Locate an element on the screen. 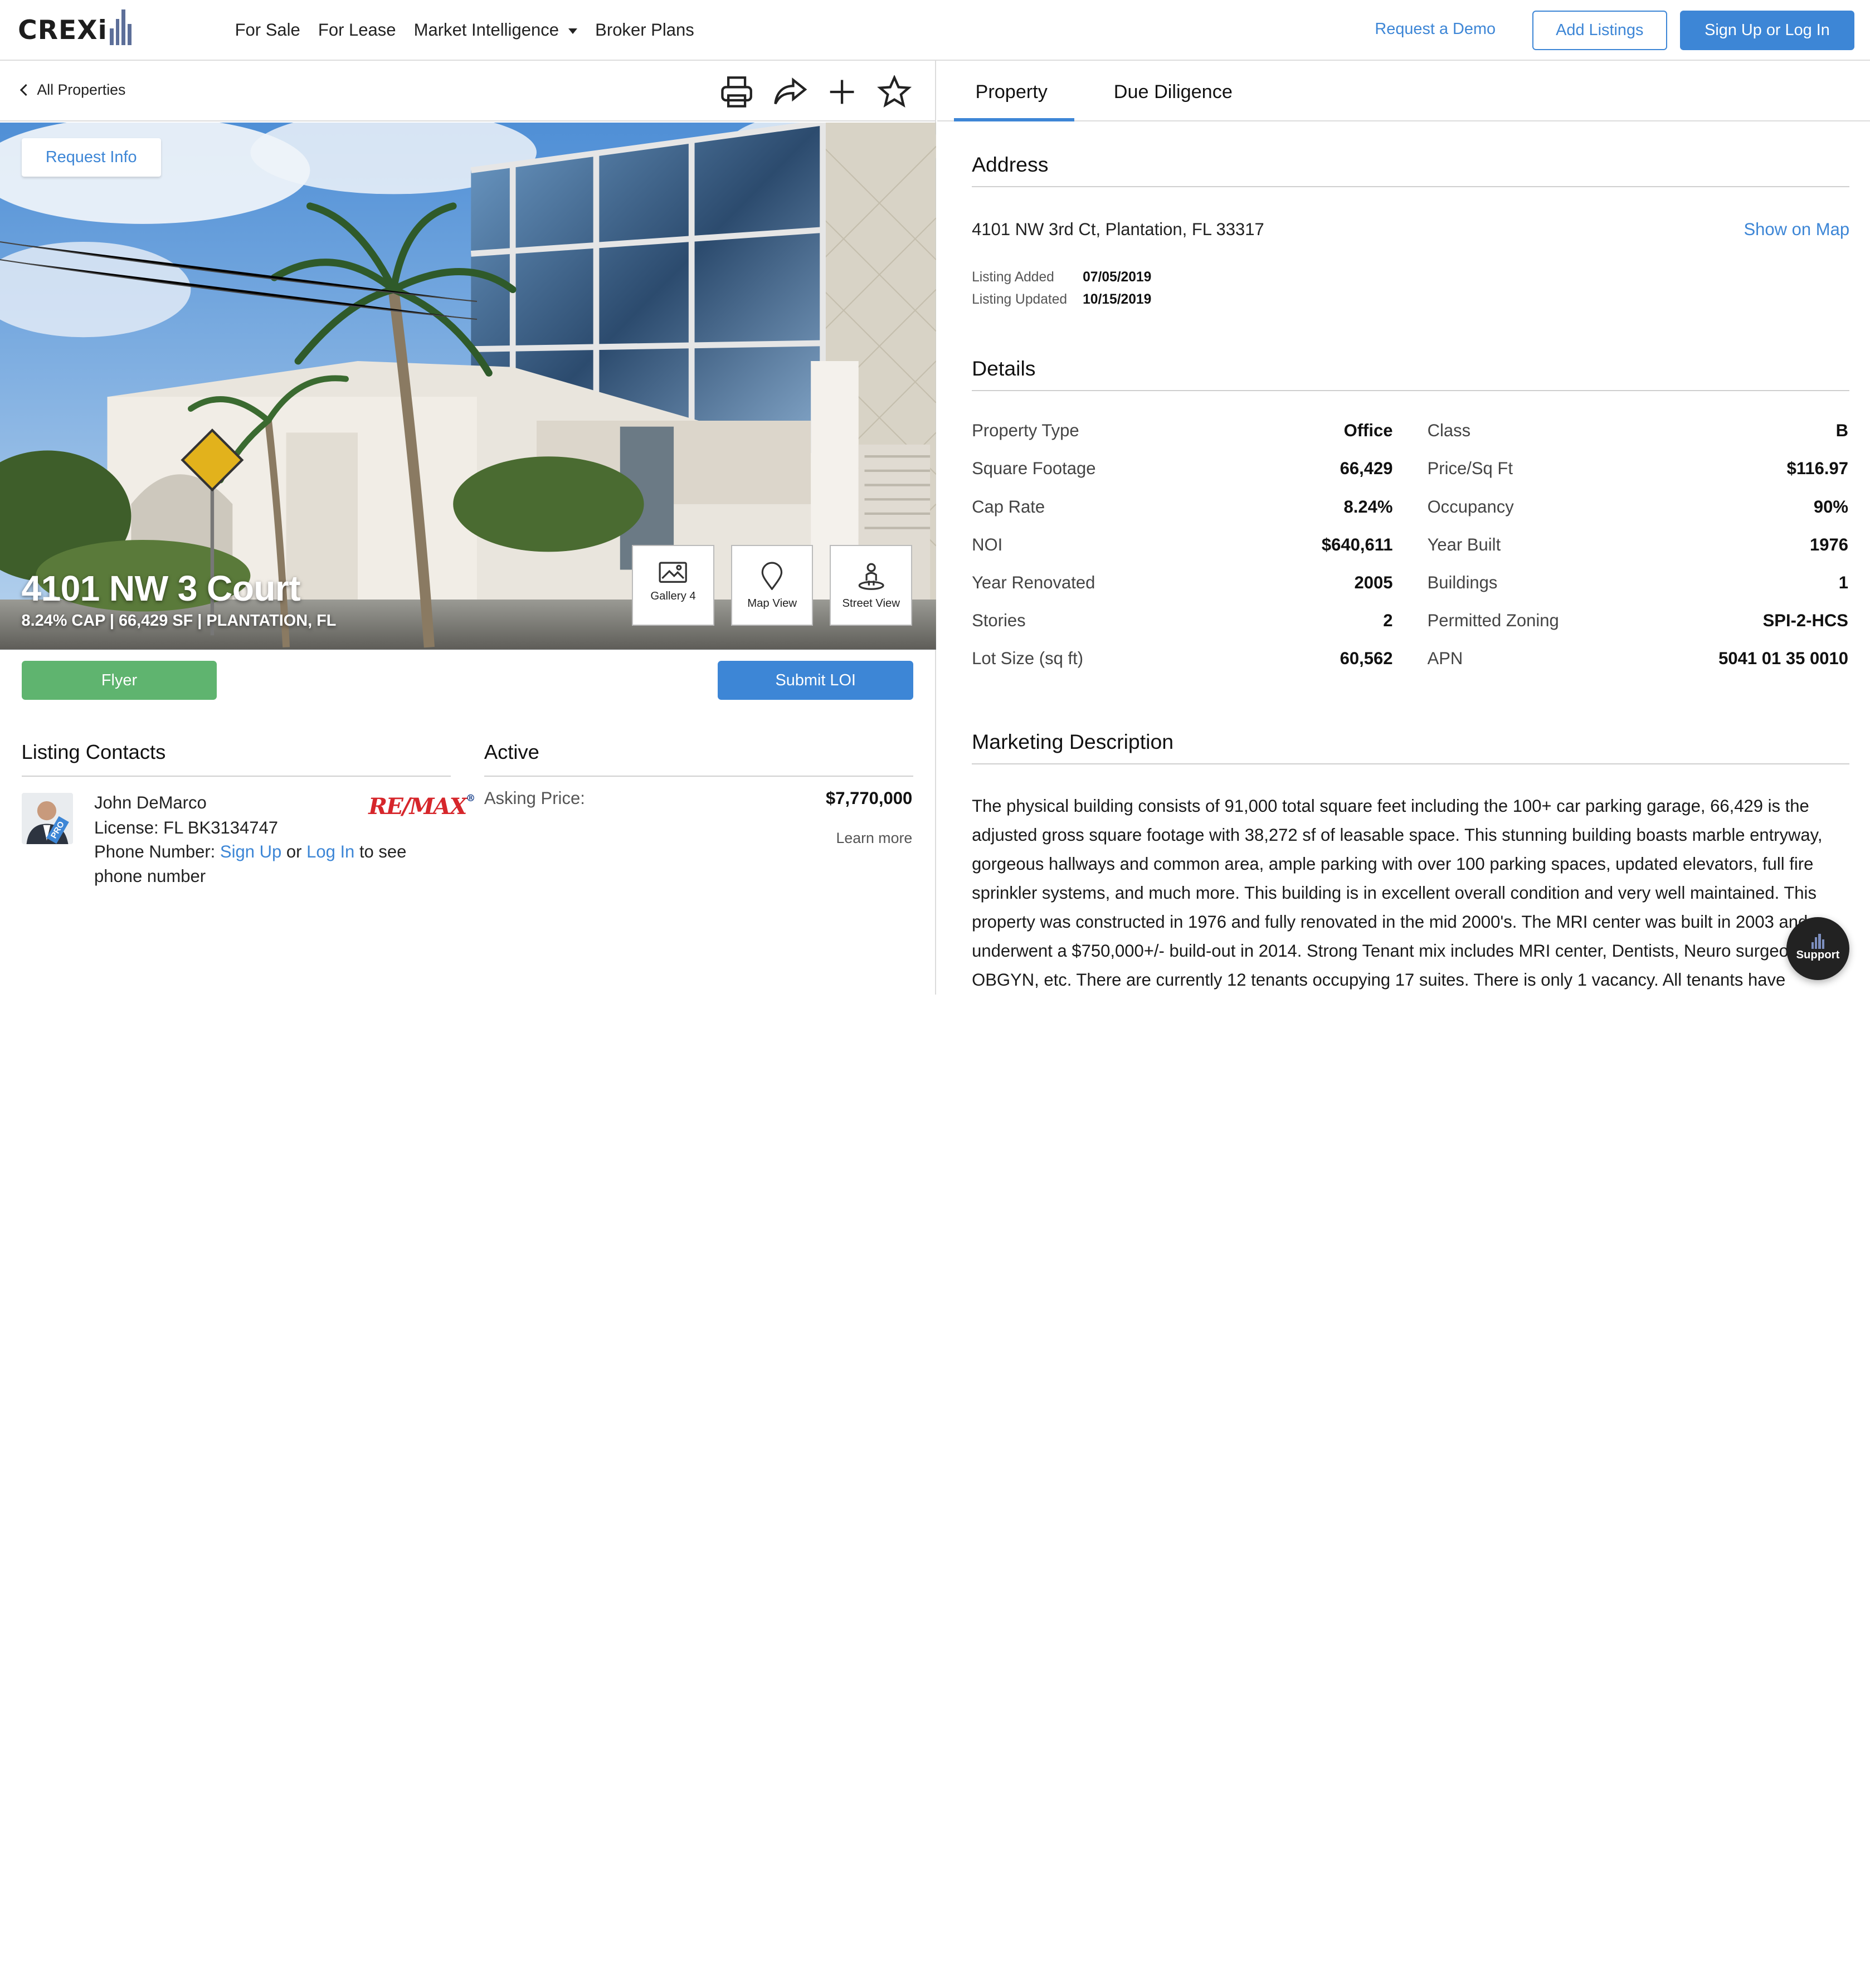 The height and width of the screenshot is (1988, 1870). detail-value: $640,611 is located at coordinates (1357, 544).